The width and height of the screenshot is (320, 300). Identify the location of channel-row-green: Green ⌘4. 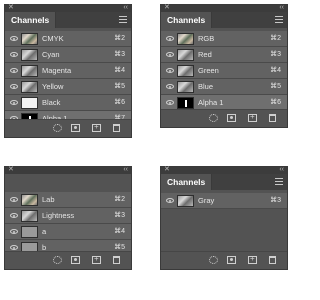
(224, 71).